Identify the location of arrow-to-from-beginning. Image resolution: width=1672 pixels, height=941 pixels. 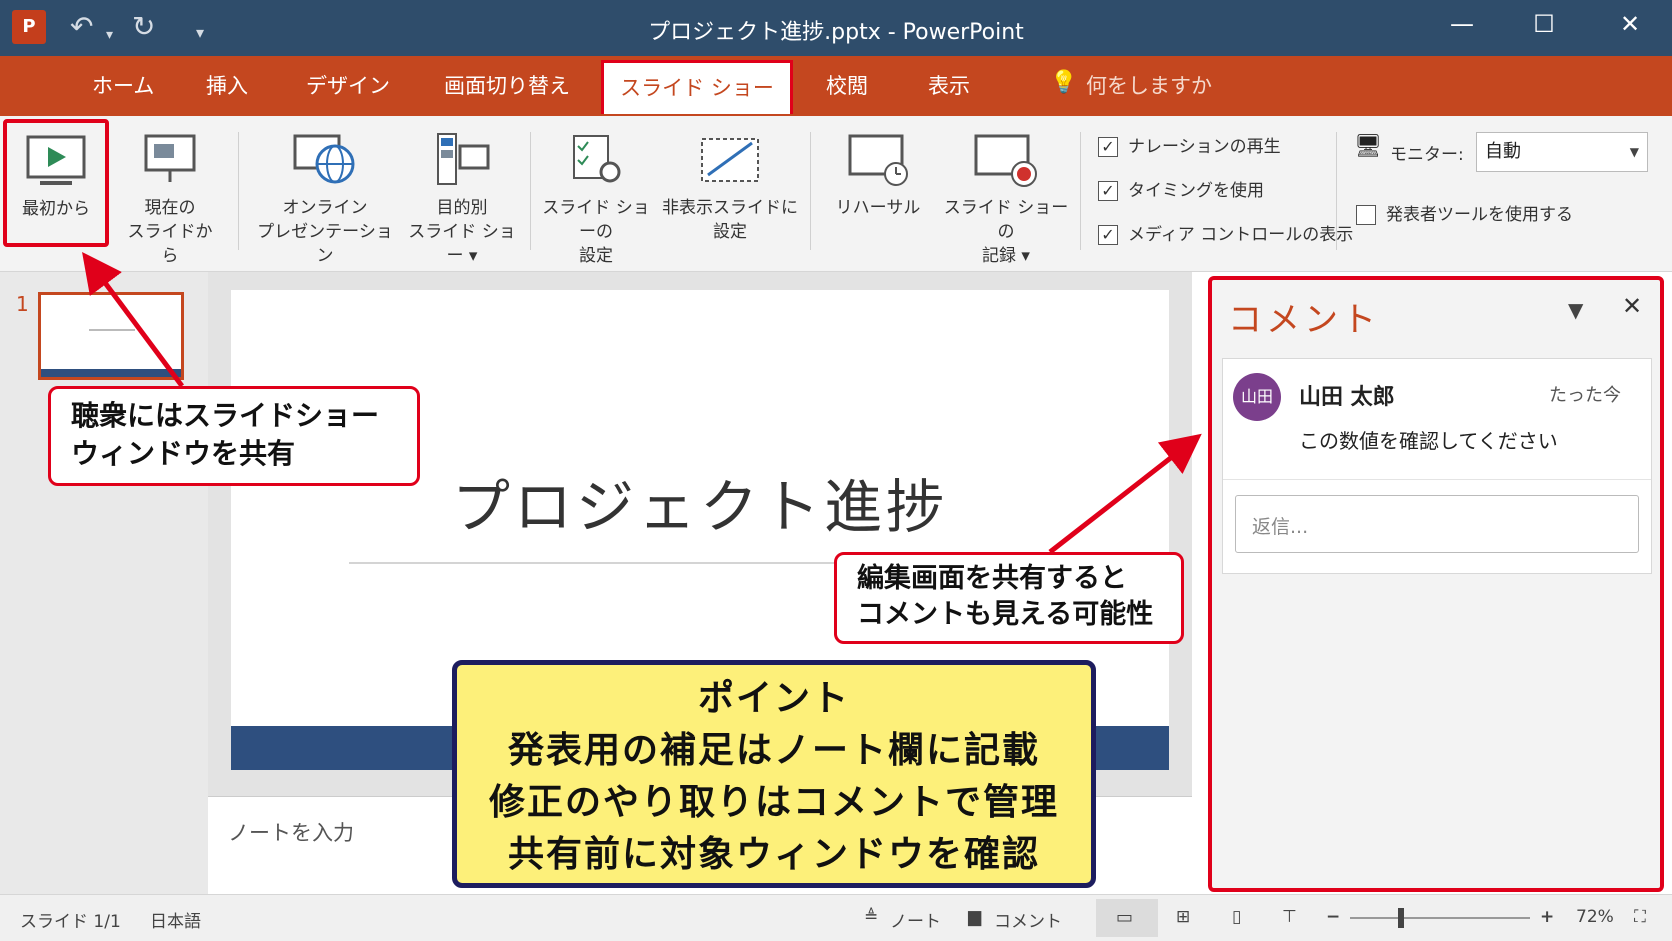
(133, 319).